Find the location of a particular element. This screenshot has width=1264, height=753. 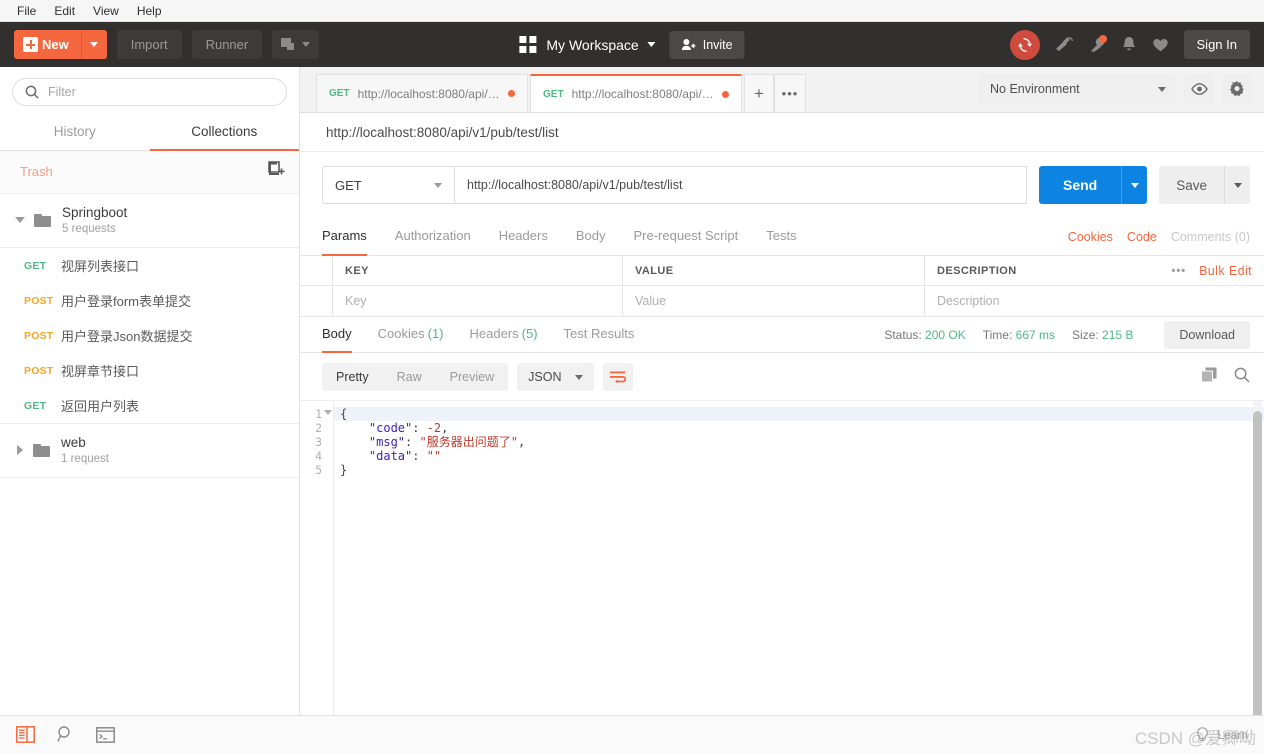

response-format-selector: JSON is located at coordinates (556, 377).